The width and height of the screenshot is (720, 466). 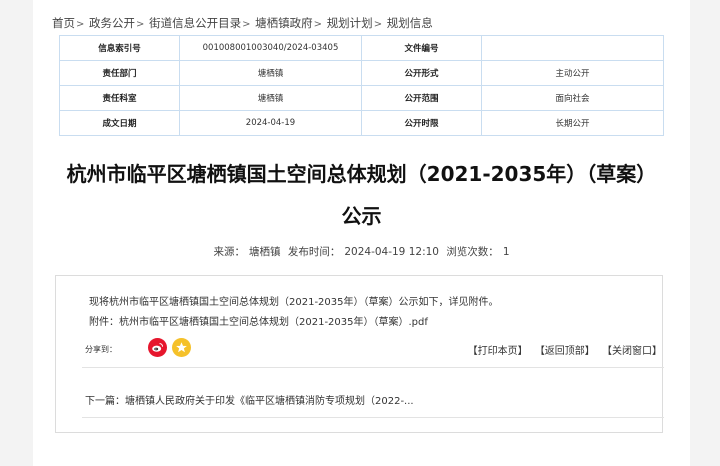 I want to click on meta-label-scope: 公开范围, so click(x=421, y=98).